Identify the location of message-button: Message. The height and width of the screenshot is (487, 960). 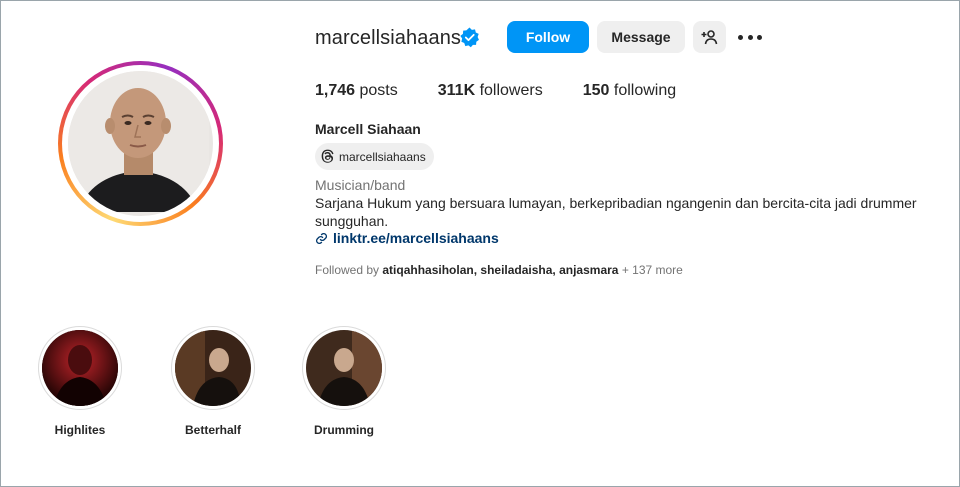
(641, 37).